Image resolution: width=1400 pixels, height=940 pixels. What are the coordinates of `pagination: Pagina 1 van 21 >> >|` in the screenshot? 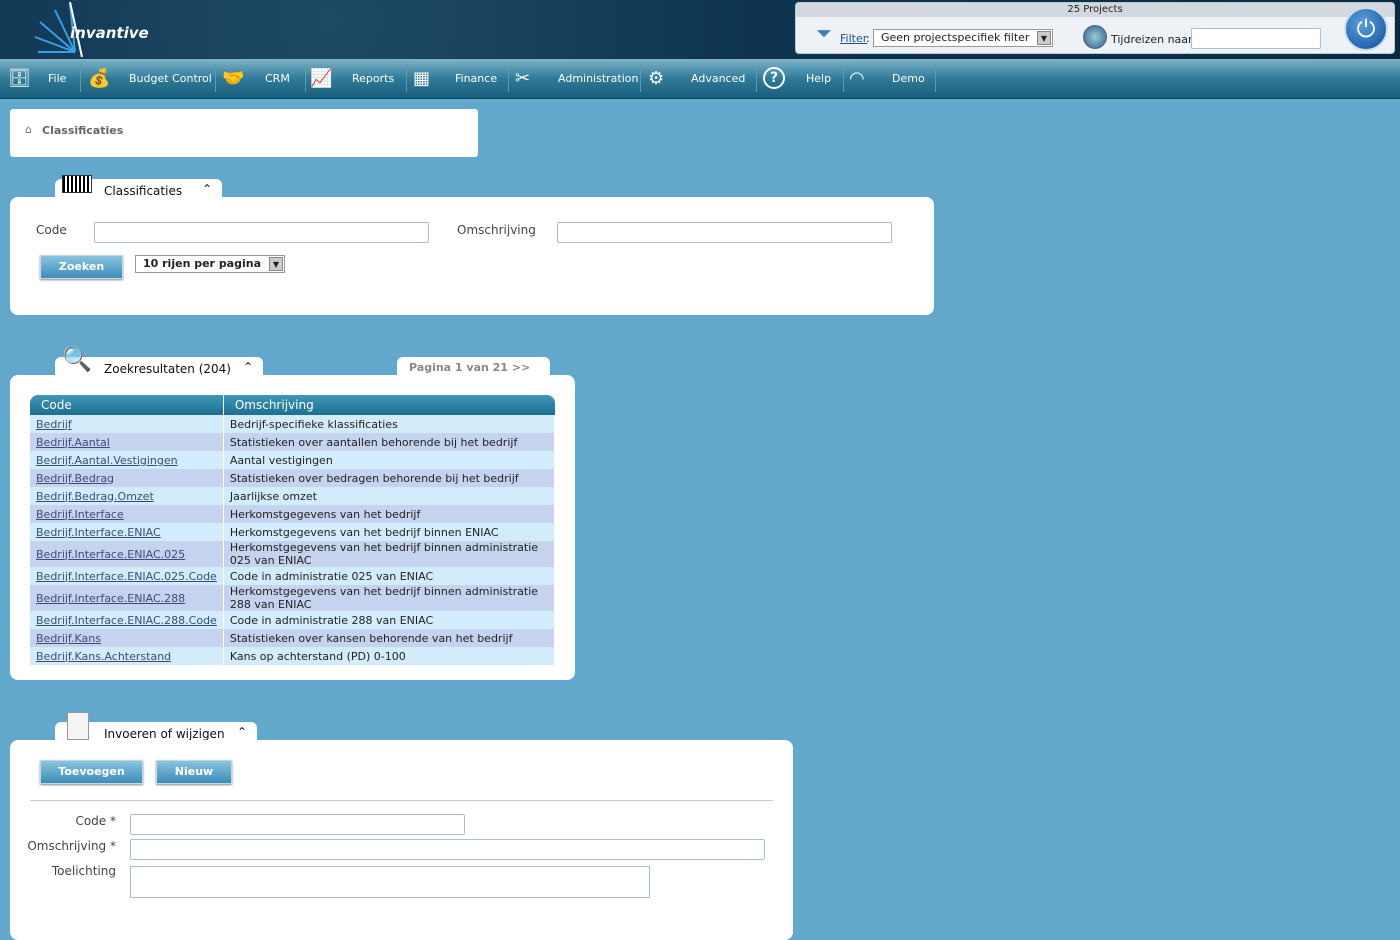 It's located at (473, 372).